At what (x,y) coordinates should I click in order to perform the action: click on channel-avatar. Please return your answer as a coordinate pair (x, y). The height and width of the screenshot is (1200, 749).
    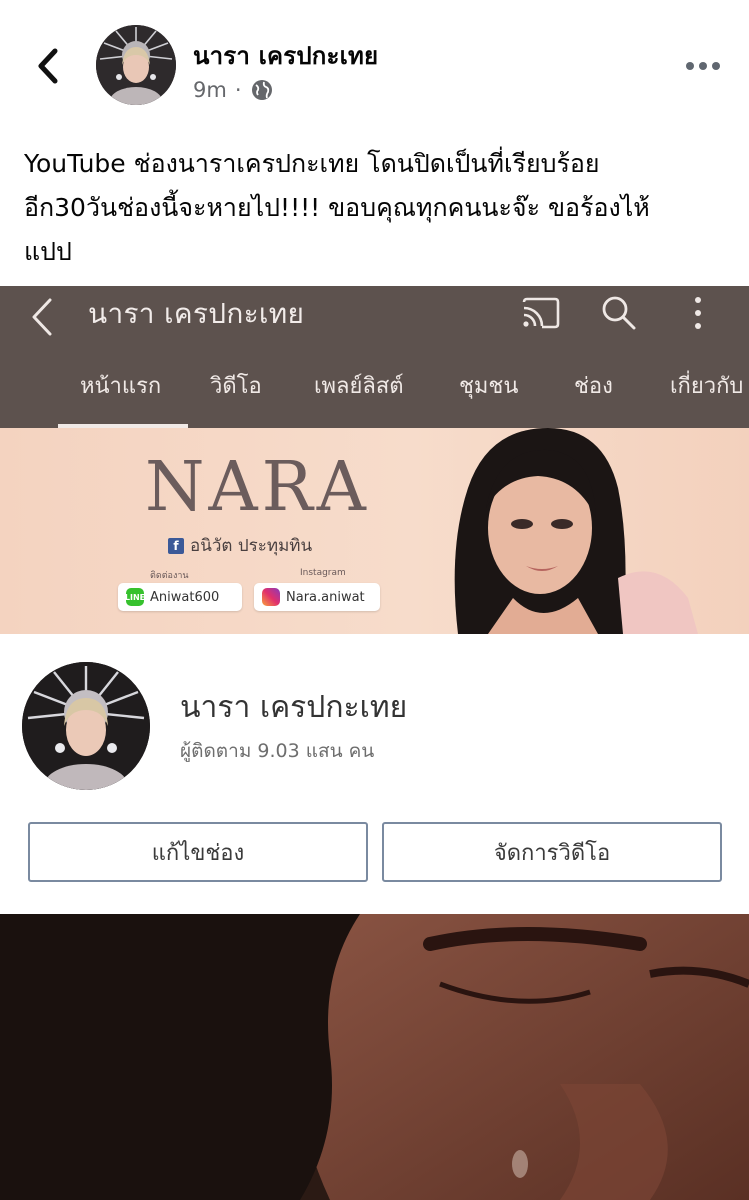
    Looking at the image, I should click on (86, 726).